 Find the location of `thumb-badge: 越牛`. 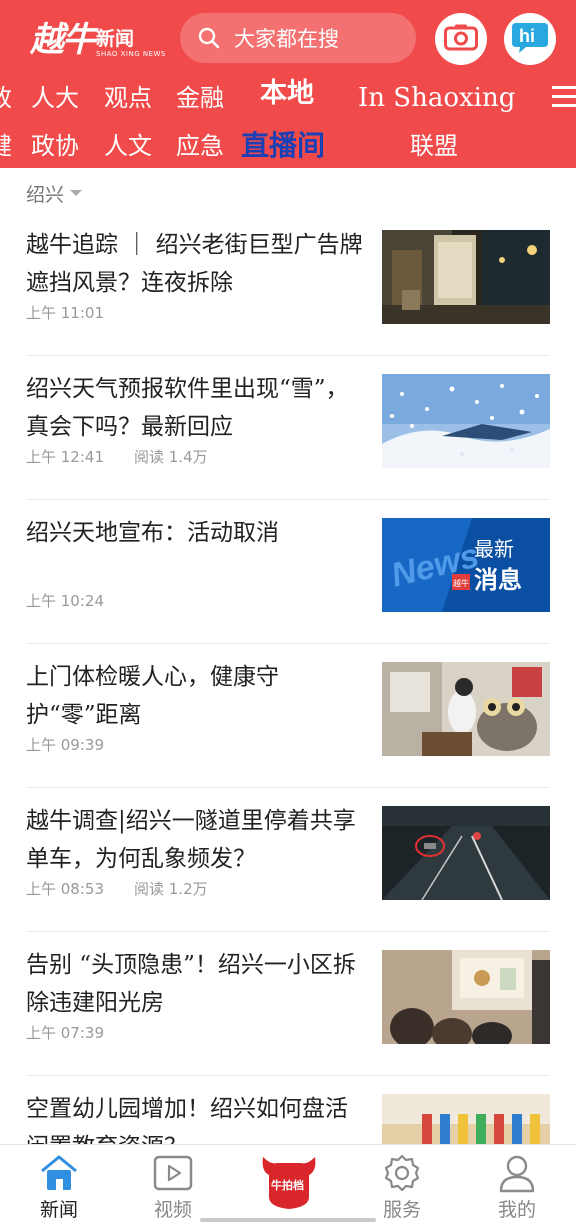

thumb-badge: 越牛 is located at coordinates (461, 583).